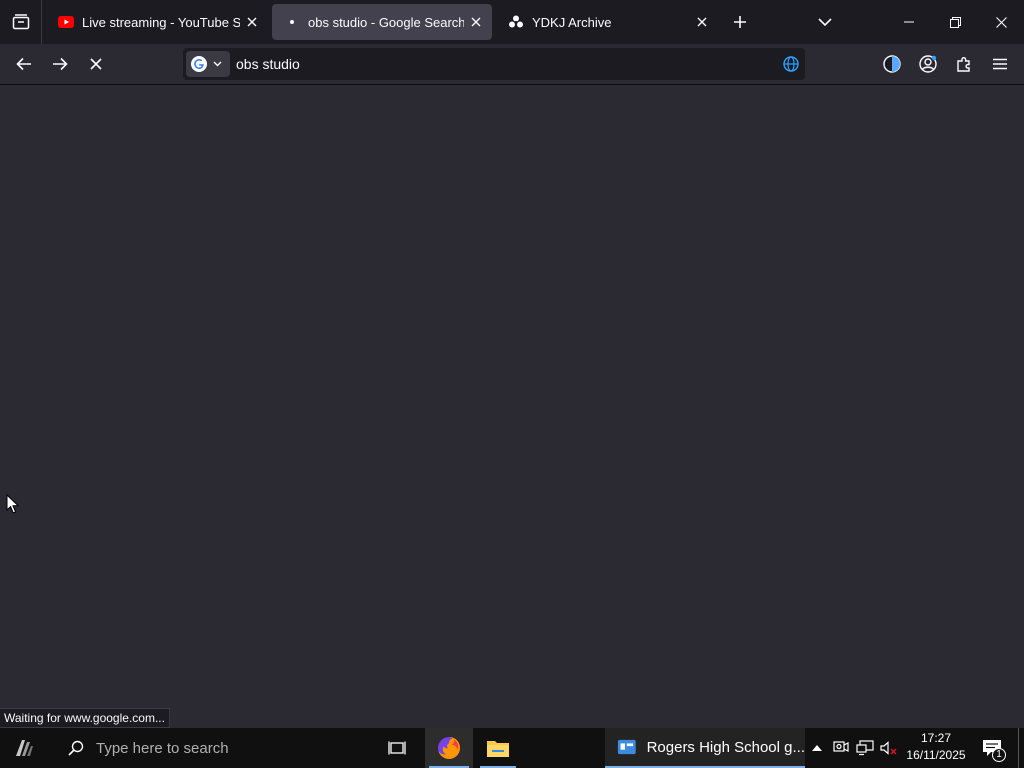 The image size is (1024, 768). I want to click on list-all-tabs-button, so click(825, 22).